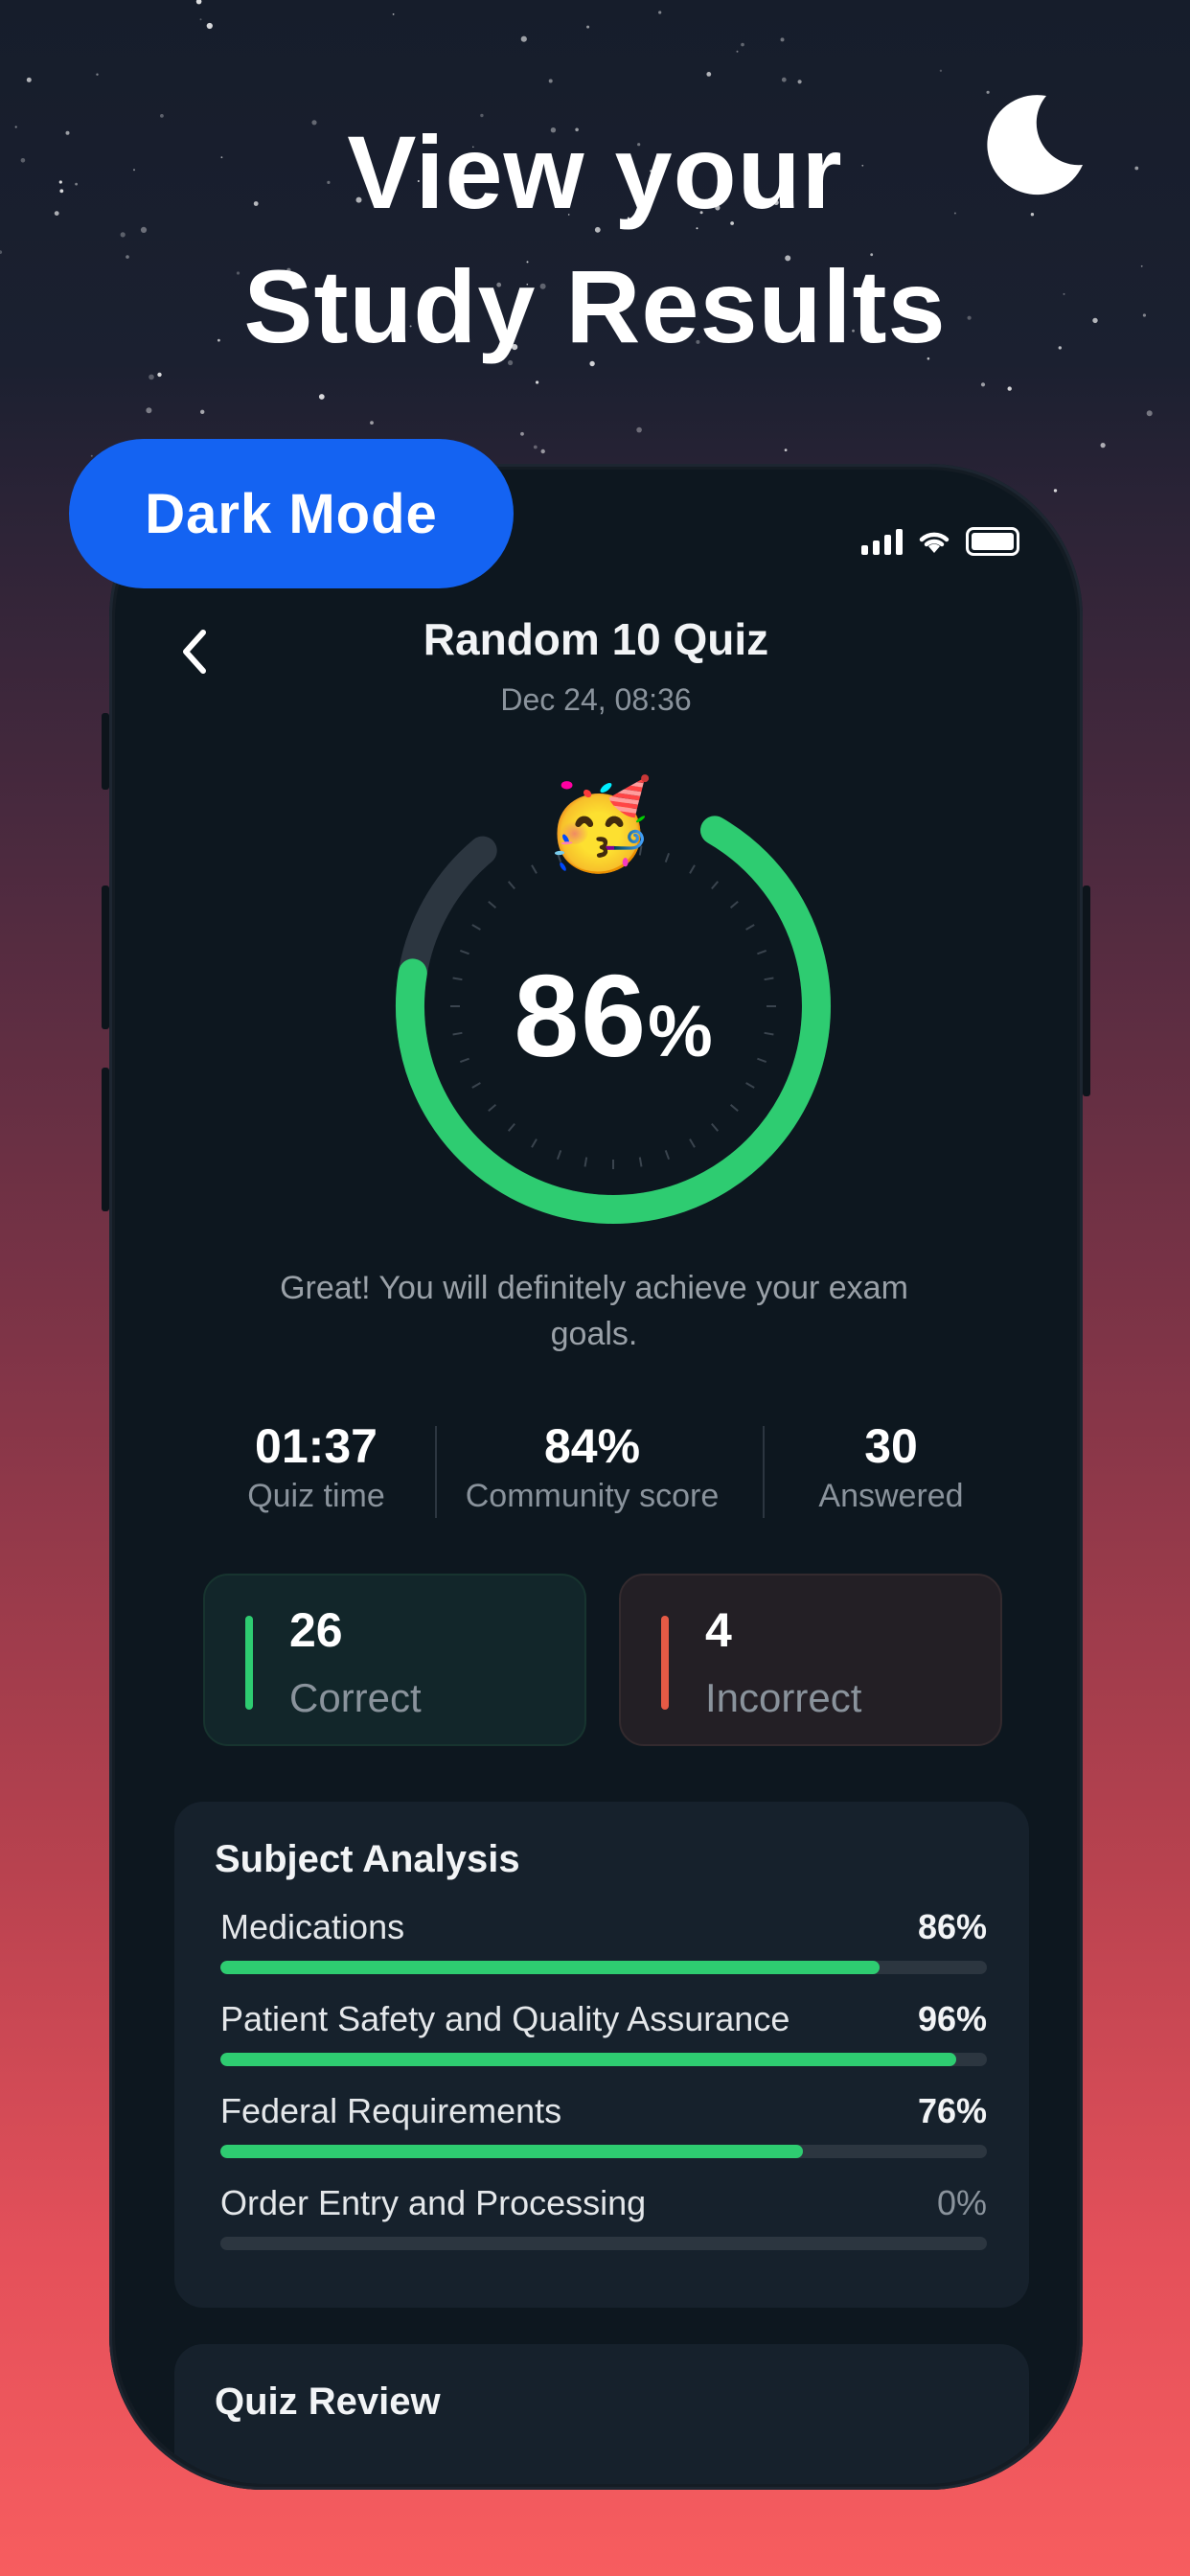  I want to click on stat-quiz-time: 01:37 Quiz time, so click(316, 1466).